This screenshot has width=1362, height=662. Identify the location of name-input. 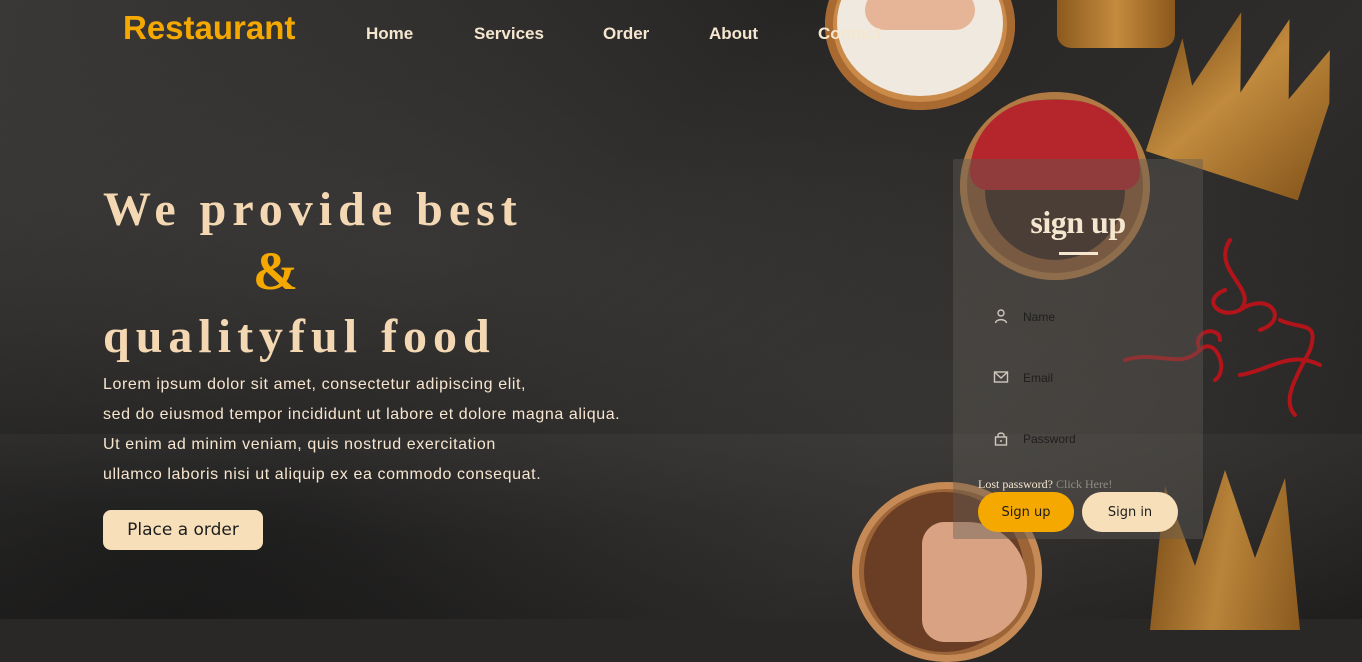
(1098, 317).